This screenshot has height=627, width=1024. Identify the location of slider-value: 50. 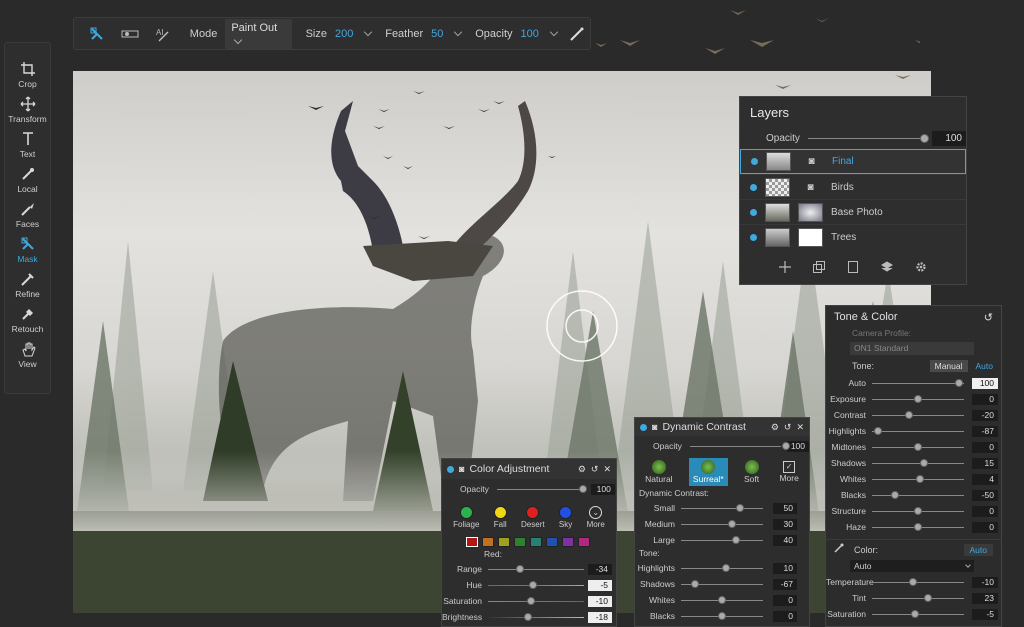
(785, 508).